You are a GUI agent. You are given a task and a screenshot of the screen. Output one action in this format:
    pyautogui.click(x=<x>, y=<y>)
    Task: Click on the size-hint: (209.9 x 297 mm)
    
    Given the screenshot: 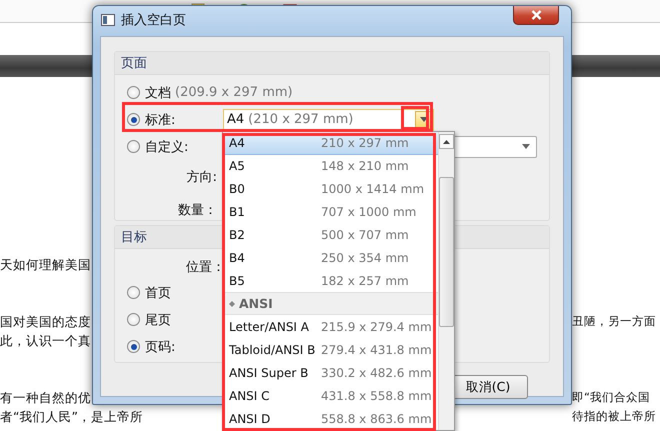 What is the action you would take?
    pyautogui.click(x=234, y=92)
    